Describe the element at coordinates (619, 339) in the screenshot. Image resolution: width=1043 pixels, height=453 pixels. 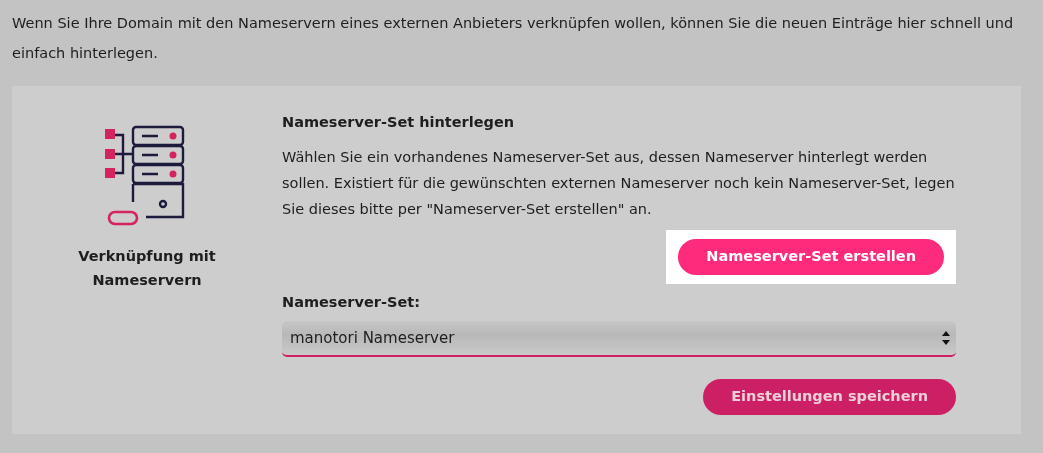
I see `nameserver-select: manotori Nameserver` at that location.